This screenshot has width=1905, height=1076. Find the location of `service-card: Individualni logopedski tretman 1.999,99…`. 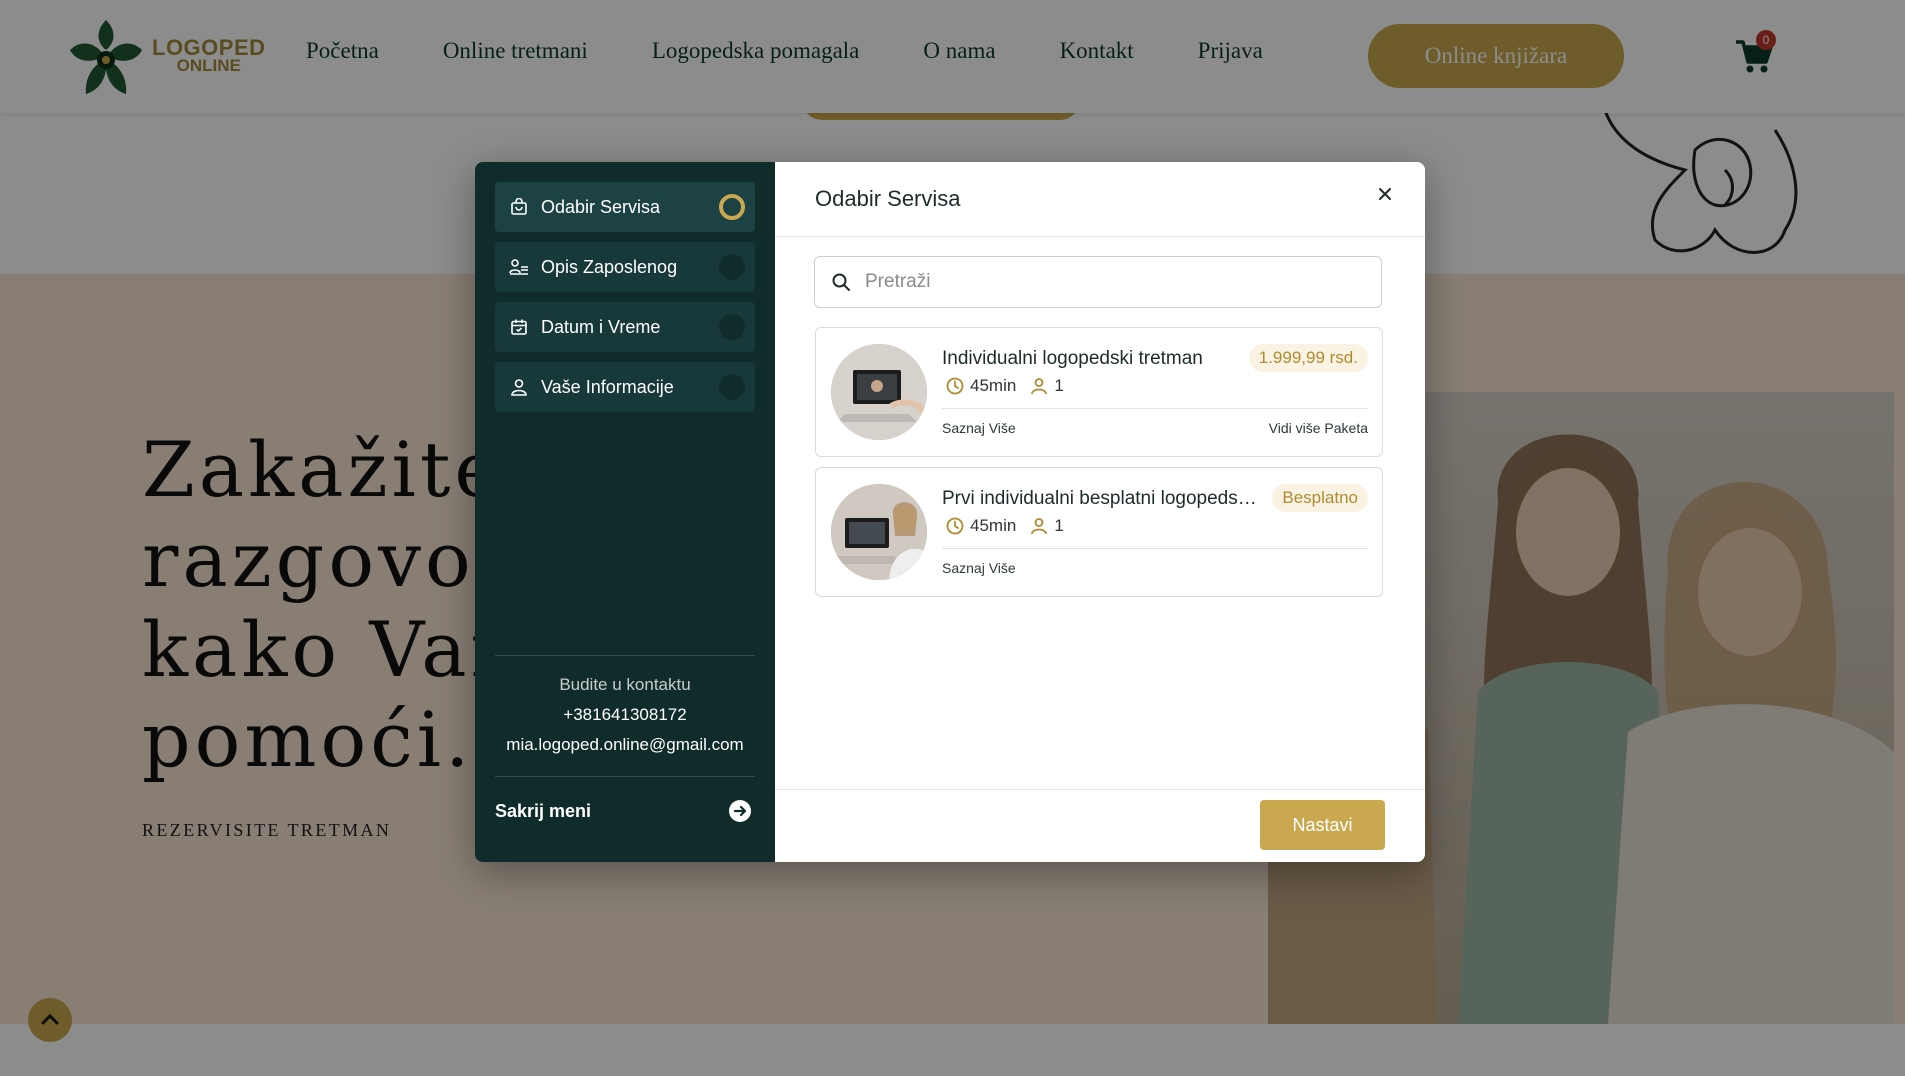

service-card: Individualni logopedski tretman 1.999,99… is located at coordinates (1099, 392).